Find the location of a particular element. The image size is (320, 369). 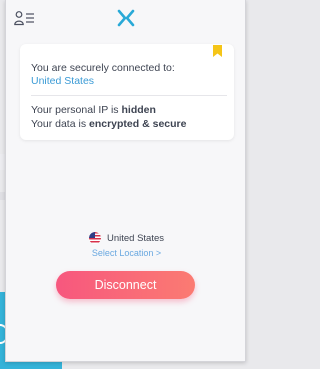

disconnect-button: Disconnect is located at coordinates (125, 285).